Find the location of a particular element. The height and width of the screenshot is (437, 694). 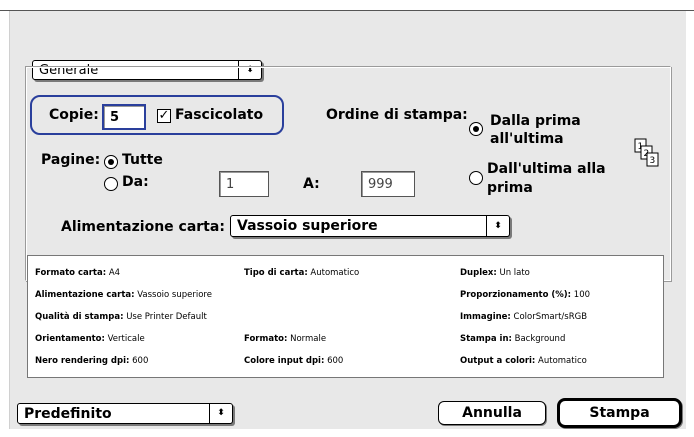

order-first-to-last-line1: Dalla prima is located at coordinates (535, 121).